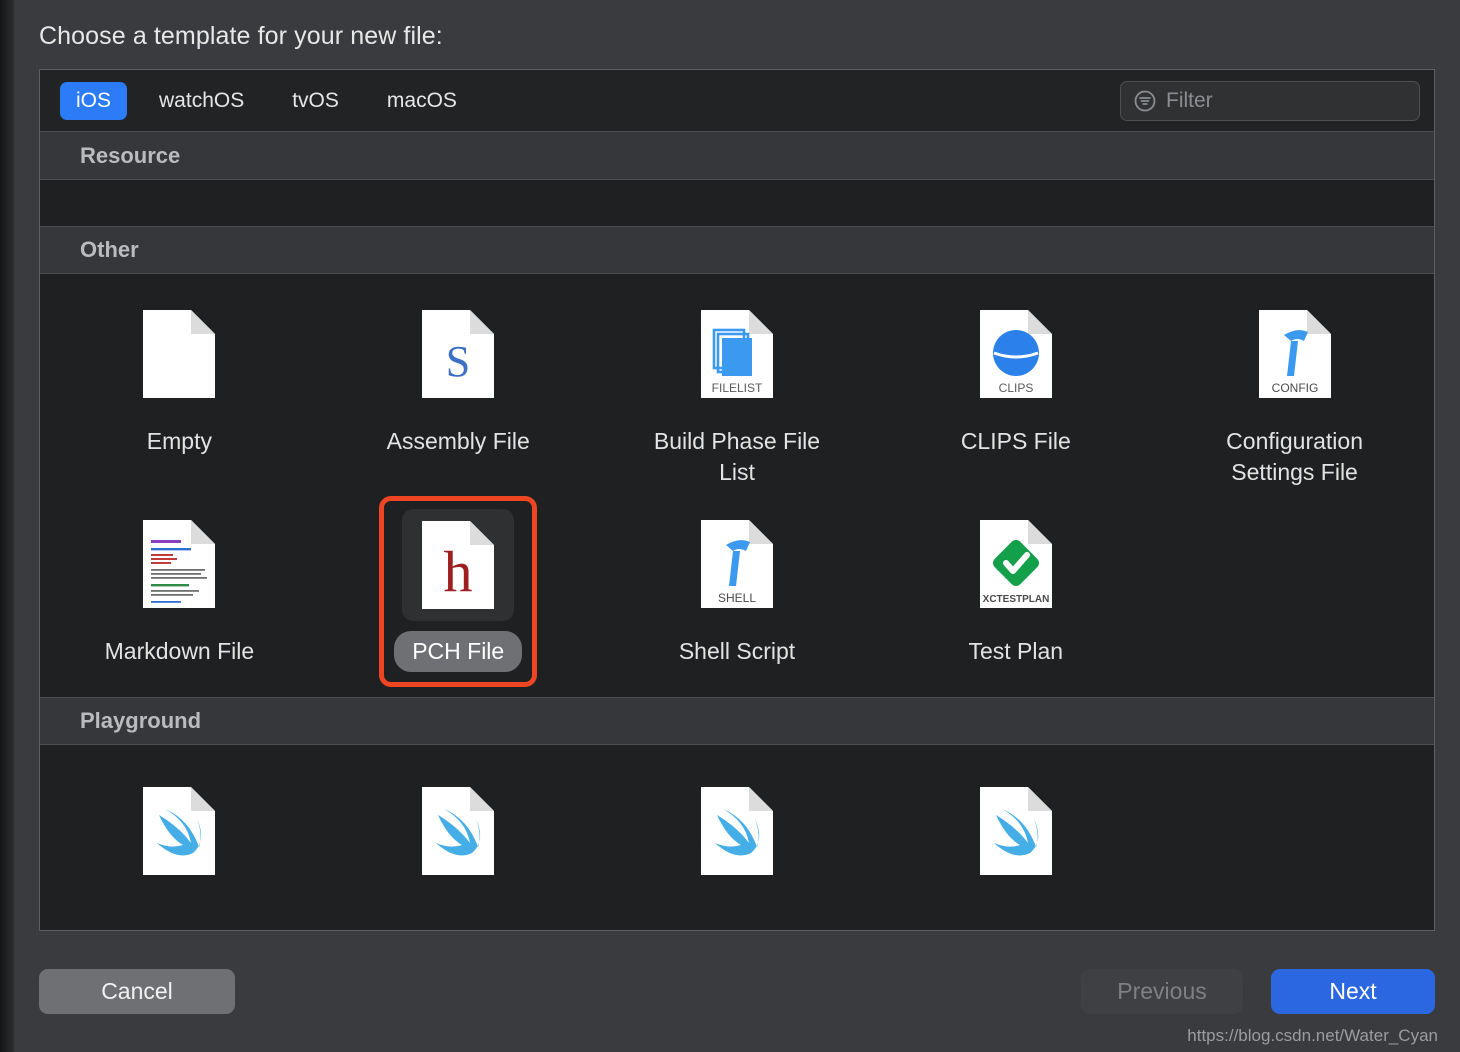 The width and height of the screenshot is (1460, 1052). I want to click on template-item-build-phase-file-list: FILELIST Build Phase File List, so click(737, 397).